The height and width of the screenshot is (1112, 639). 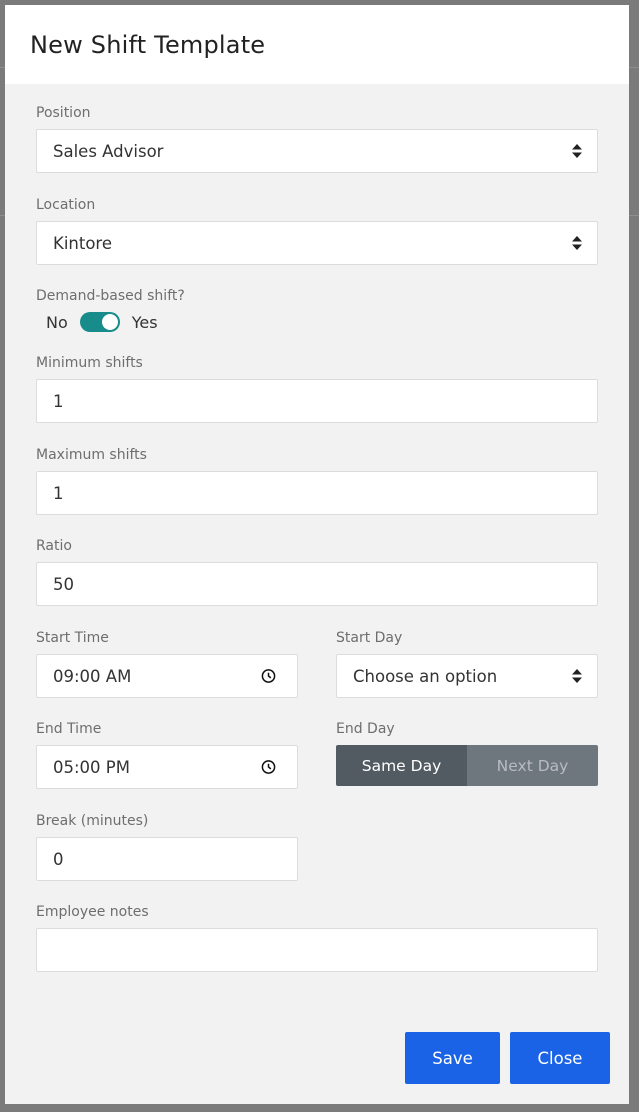 What do you see at coordinates (69, 729) in the screenshot?
I see `end-time-label: End Time` at bounding box center [69, 729].